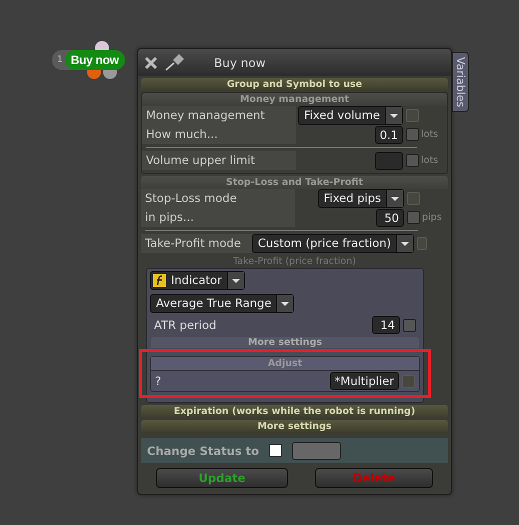  What do you see at coordinates (294, 182) in the screenshot?
I see `section-header: Stop-Loss and Take-Profit` at bounding box center [294, 182].